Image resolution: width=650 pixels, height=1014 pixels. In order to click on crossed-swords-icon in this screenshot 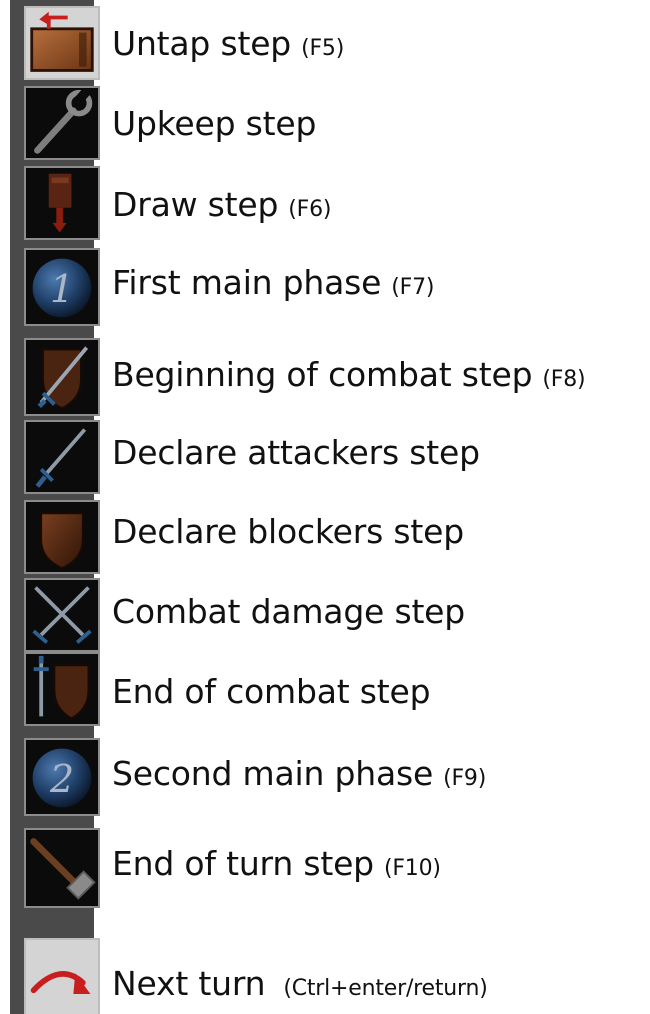, I will do `click(62, 615)`.